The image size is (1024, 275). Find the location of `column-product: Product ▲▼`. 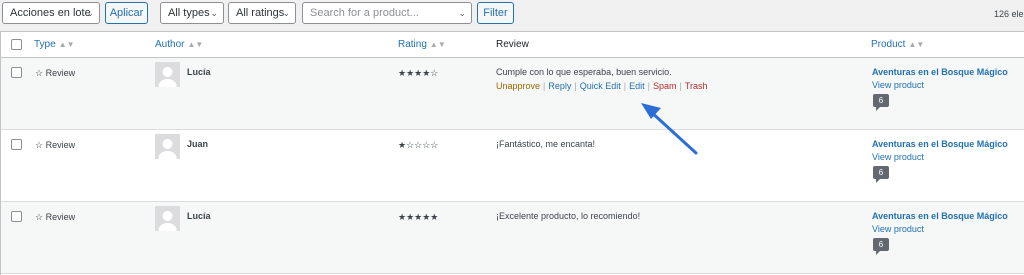

column-product: Product ▲▼ is located at coordinates (897, 44).